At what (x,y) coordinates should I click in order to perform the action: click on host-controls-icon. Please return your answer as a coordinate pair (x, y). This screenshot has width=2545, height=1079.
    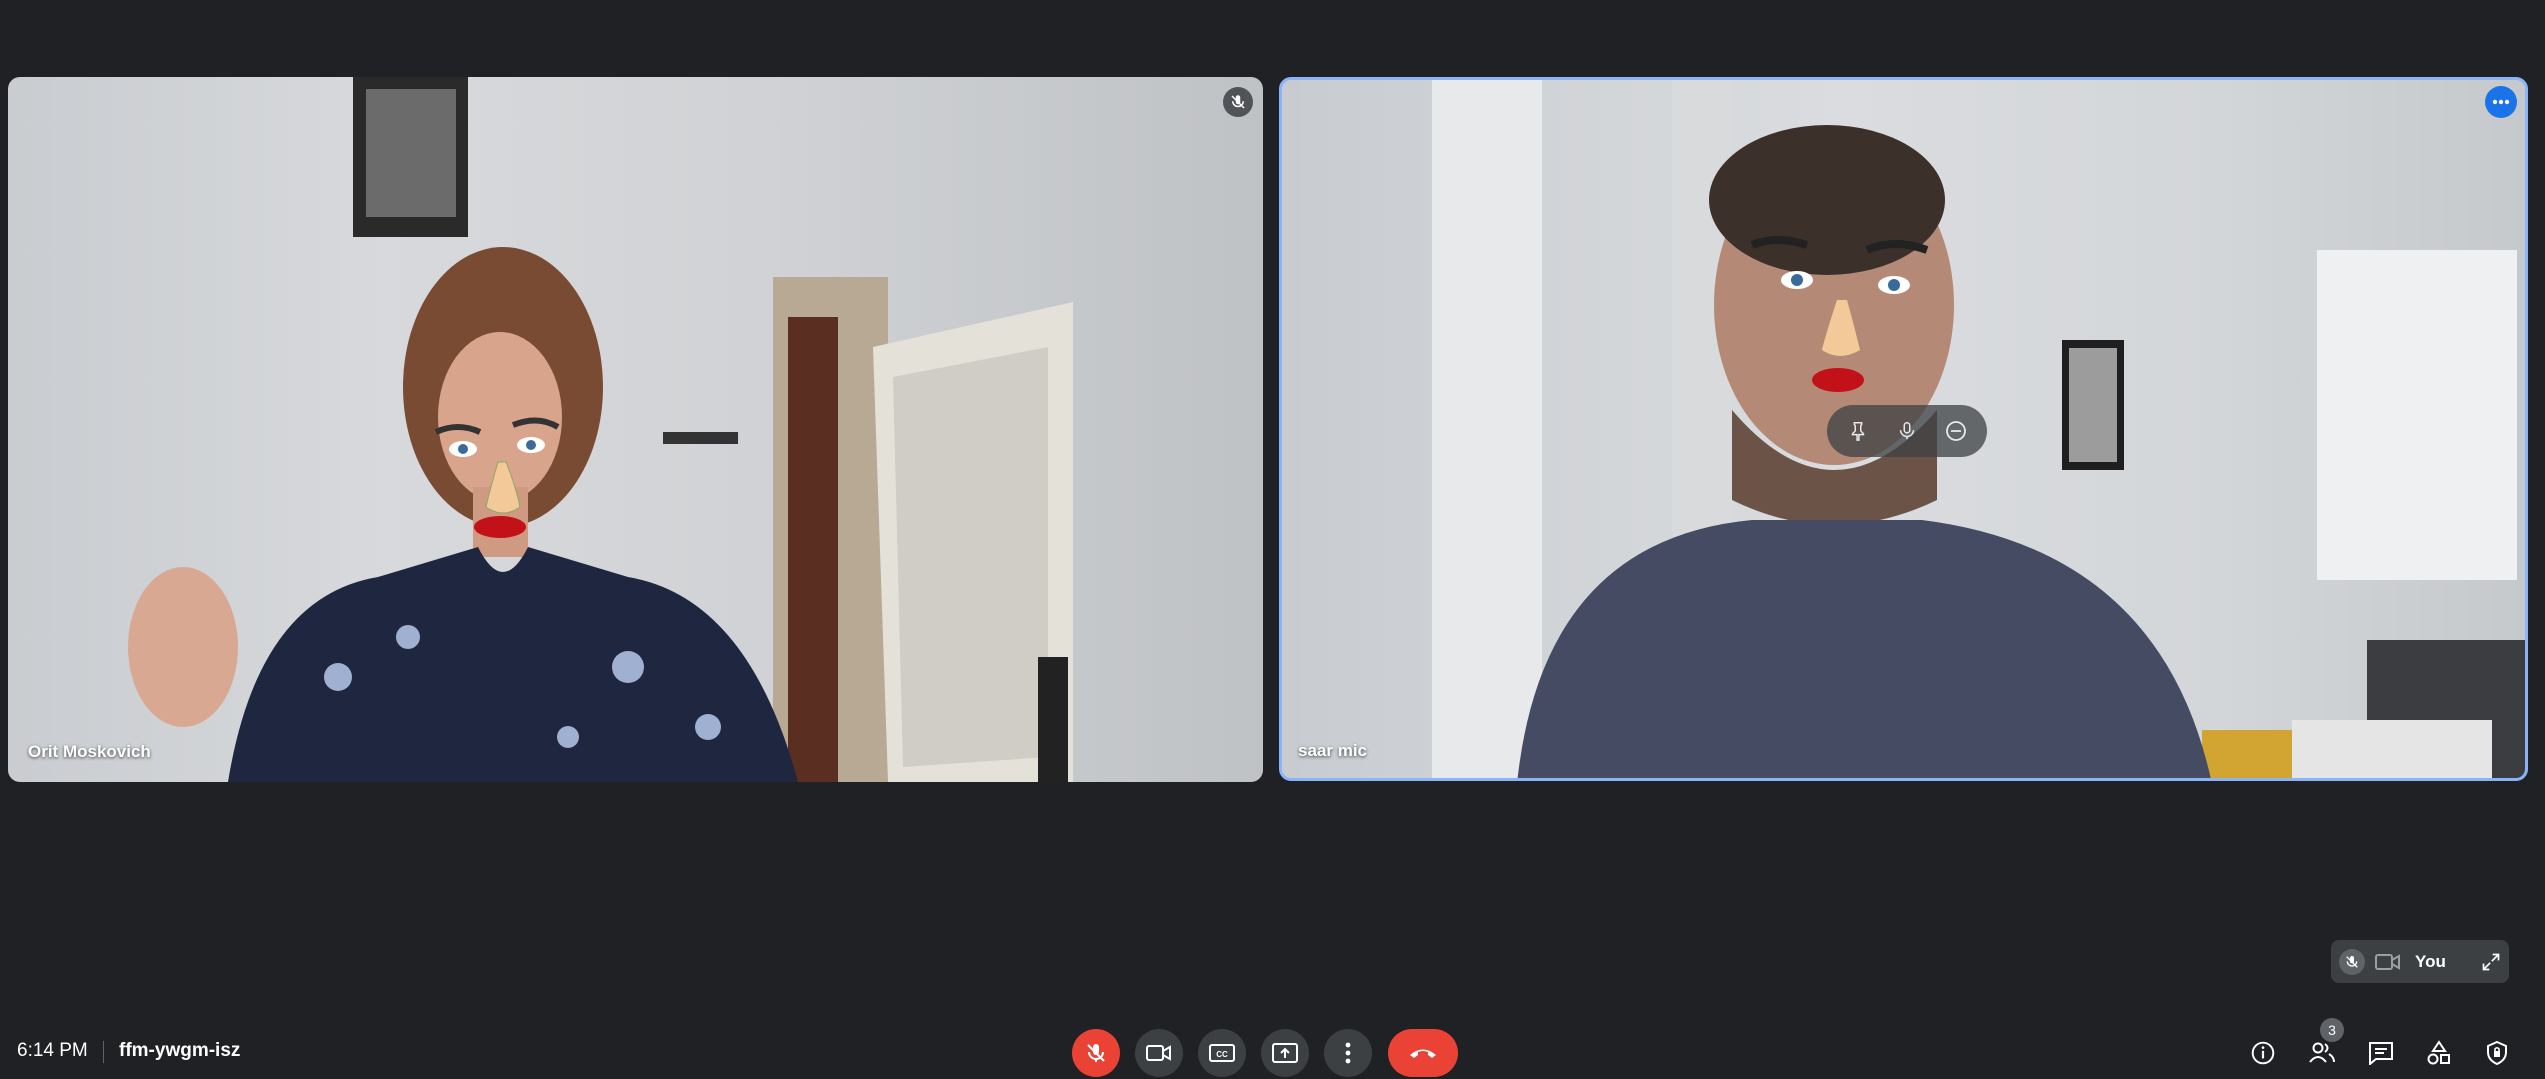
    Looking at the image, I should click on (2497, 1053).